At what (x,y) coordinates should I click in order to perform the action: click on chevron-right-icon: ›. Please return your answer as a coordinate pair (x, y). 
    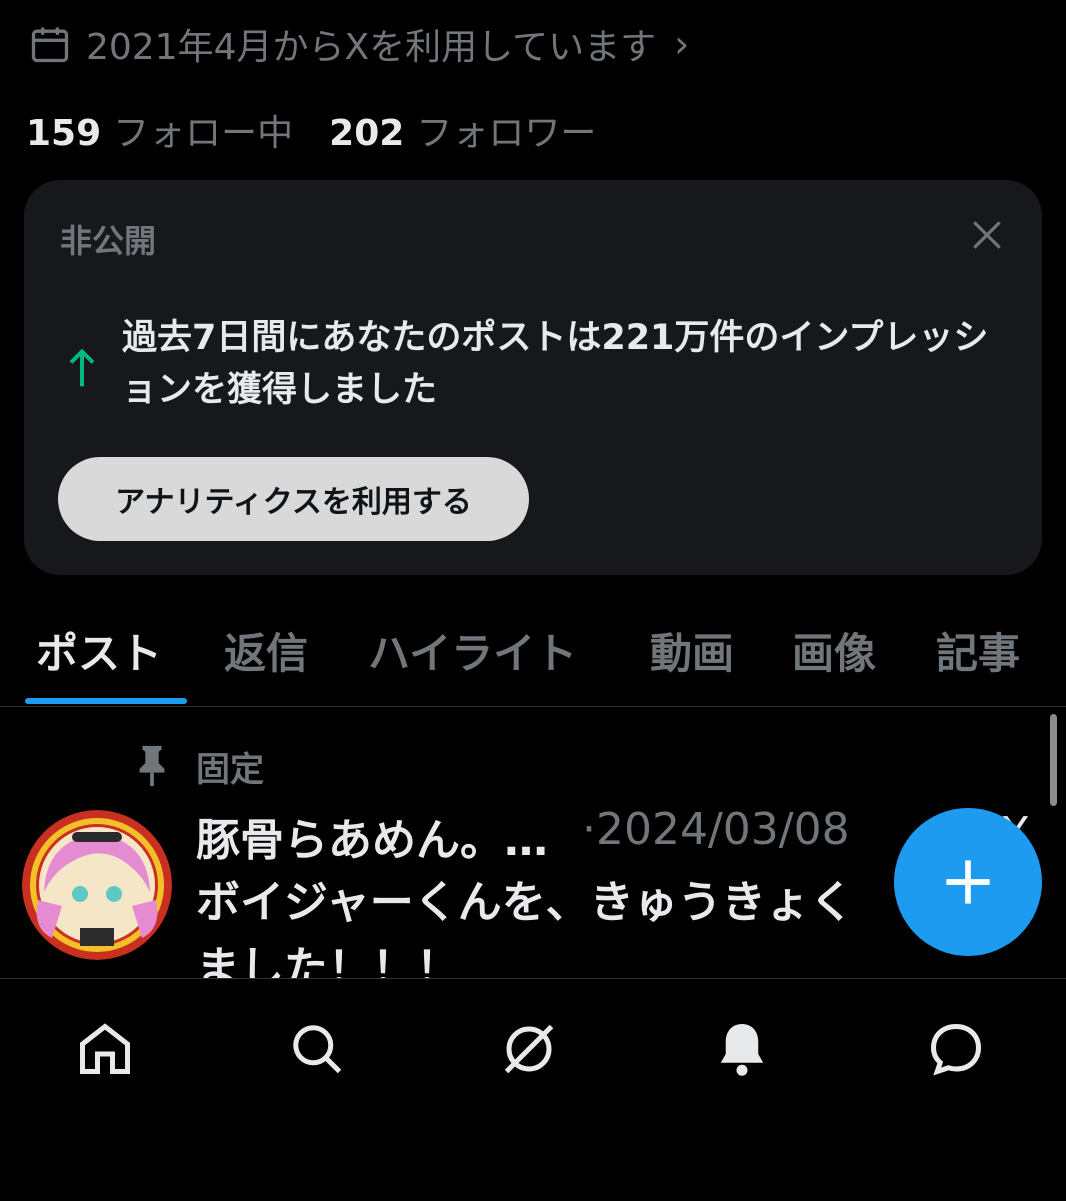
    Looking at the image, I should click on (682, 44).